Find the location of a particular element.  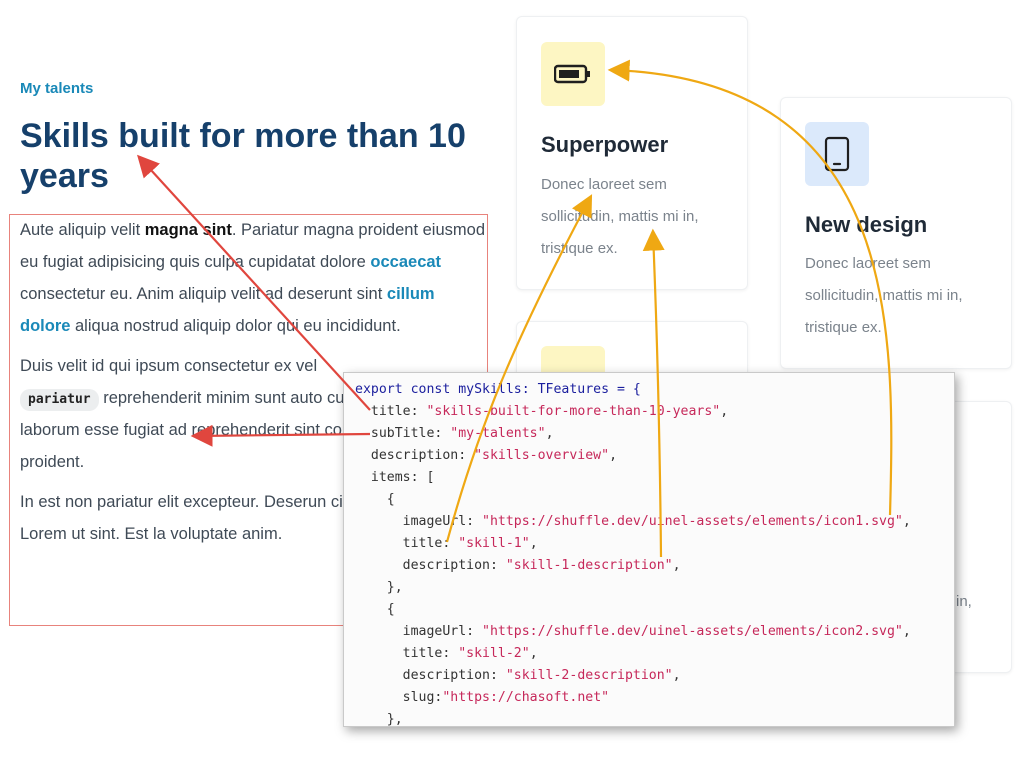

code-line: title: "skill-2", is located at coordinates (446, 653).